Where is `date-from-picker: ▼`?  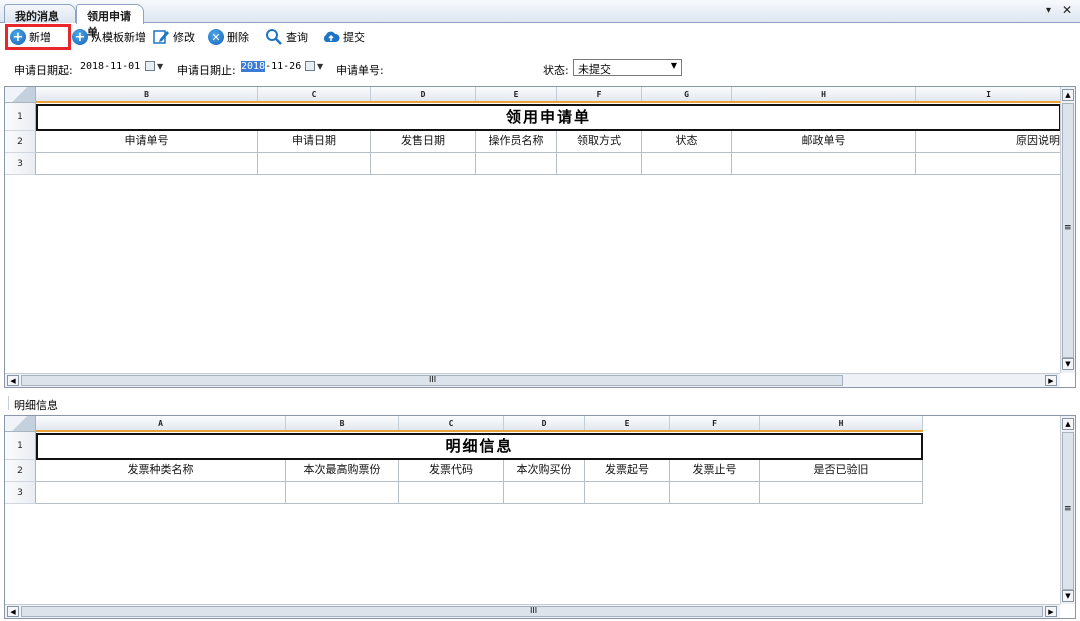
date-from-picker: ▼ is located at coordinates (157, 66).